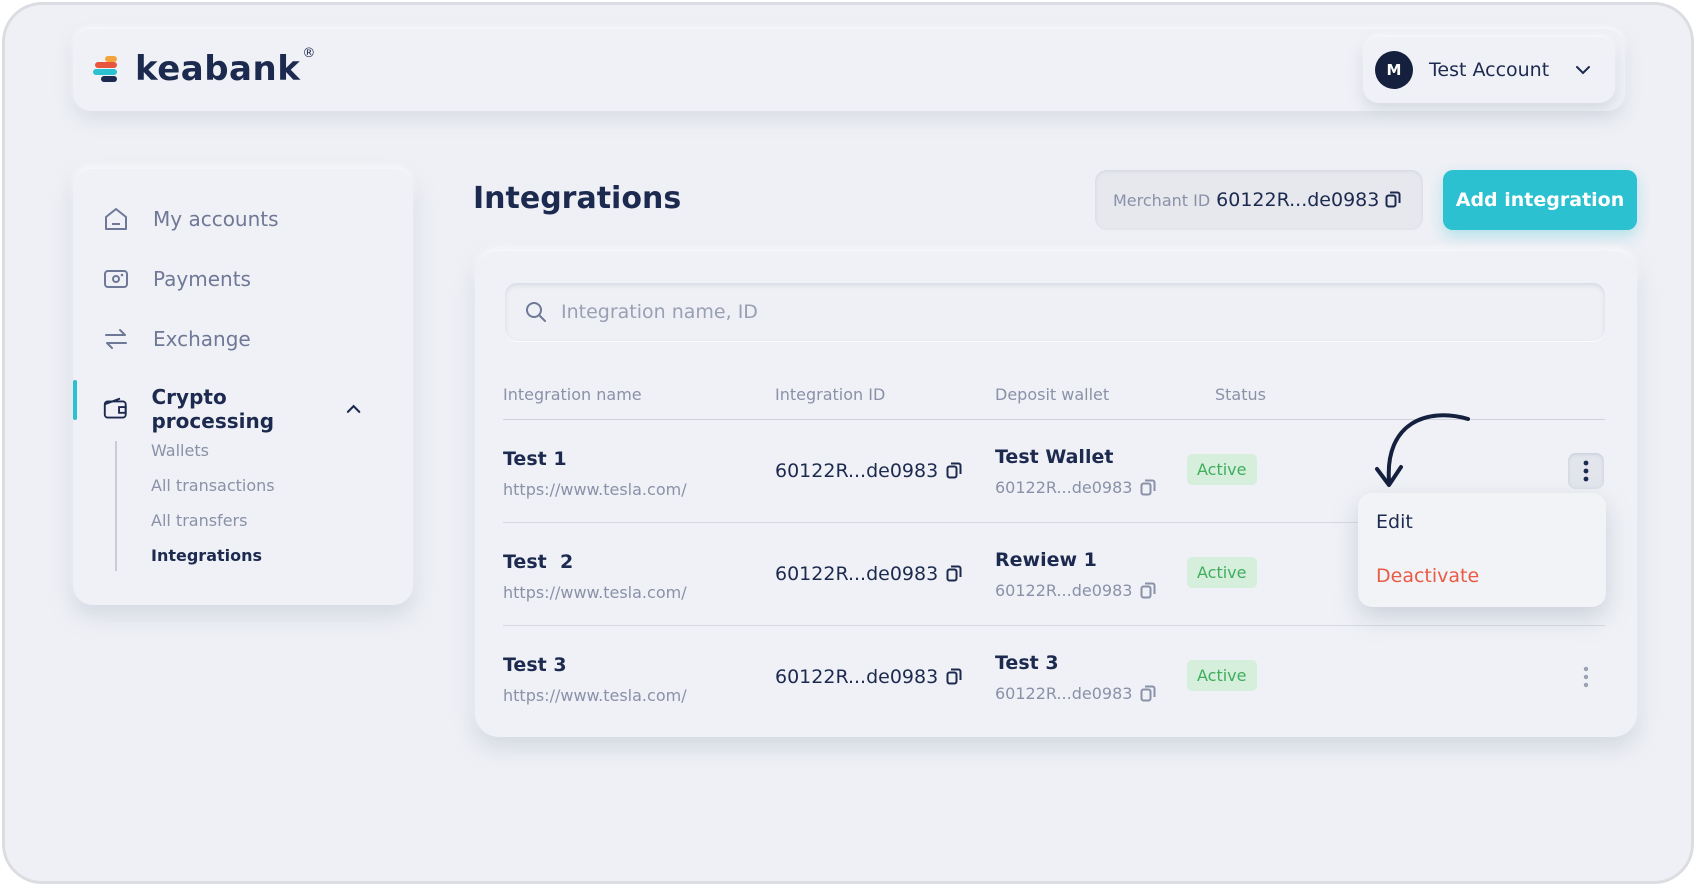 The width and height of the screenshot is (1700, 888). What do you see at coordinates (213, 409) in the screenshot?
I see `sidebar-item-label: Crypto processing` at bounding box center [213, 409].